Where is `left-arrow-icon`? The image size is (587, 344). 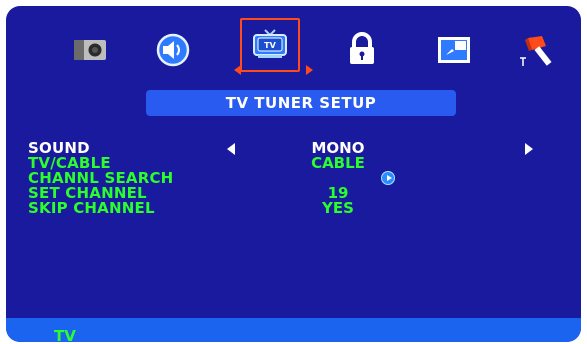
left-arrow-icon is located at coordinates (231, 149).